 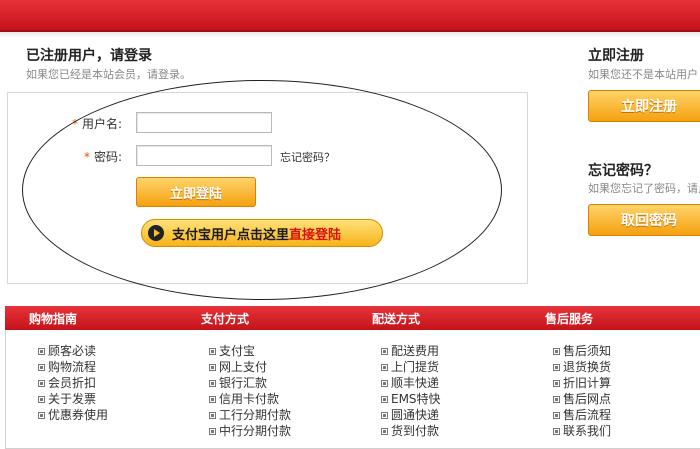 I want to click on banner-shadow, so click(x=350, y=35).